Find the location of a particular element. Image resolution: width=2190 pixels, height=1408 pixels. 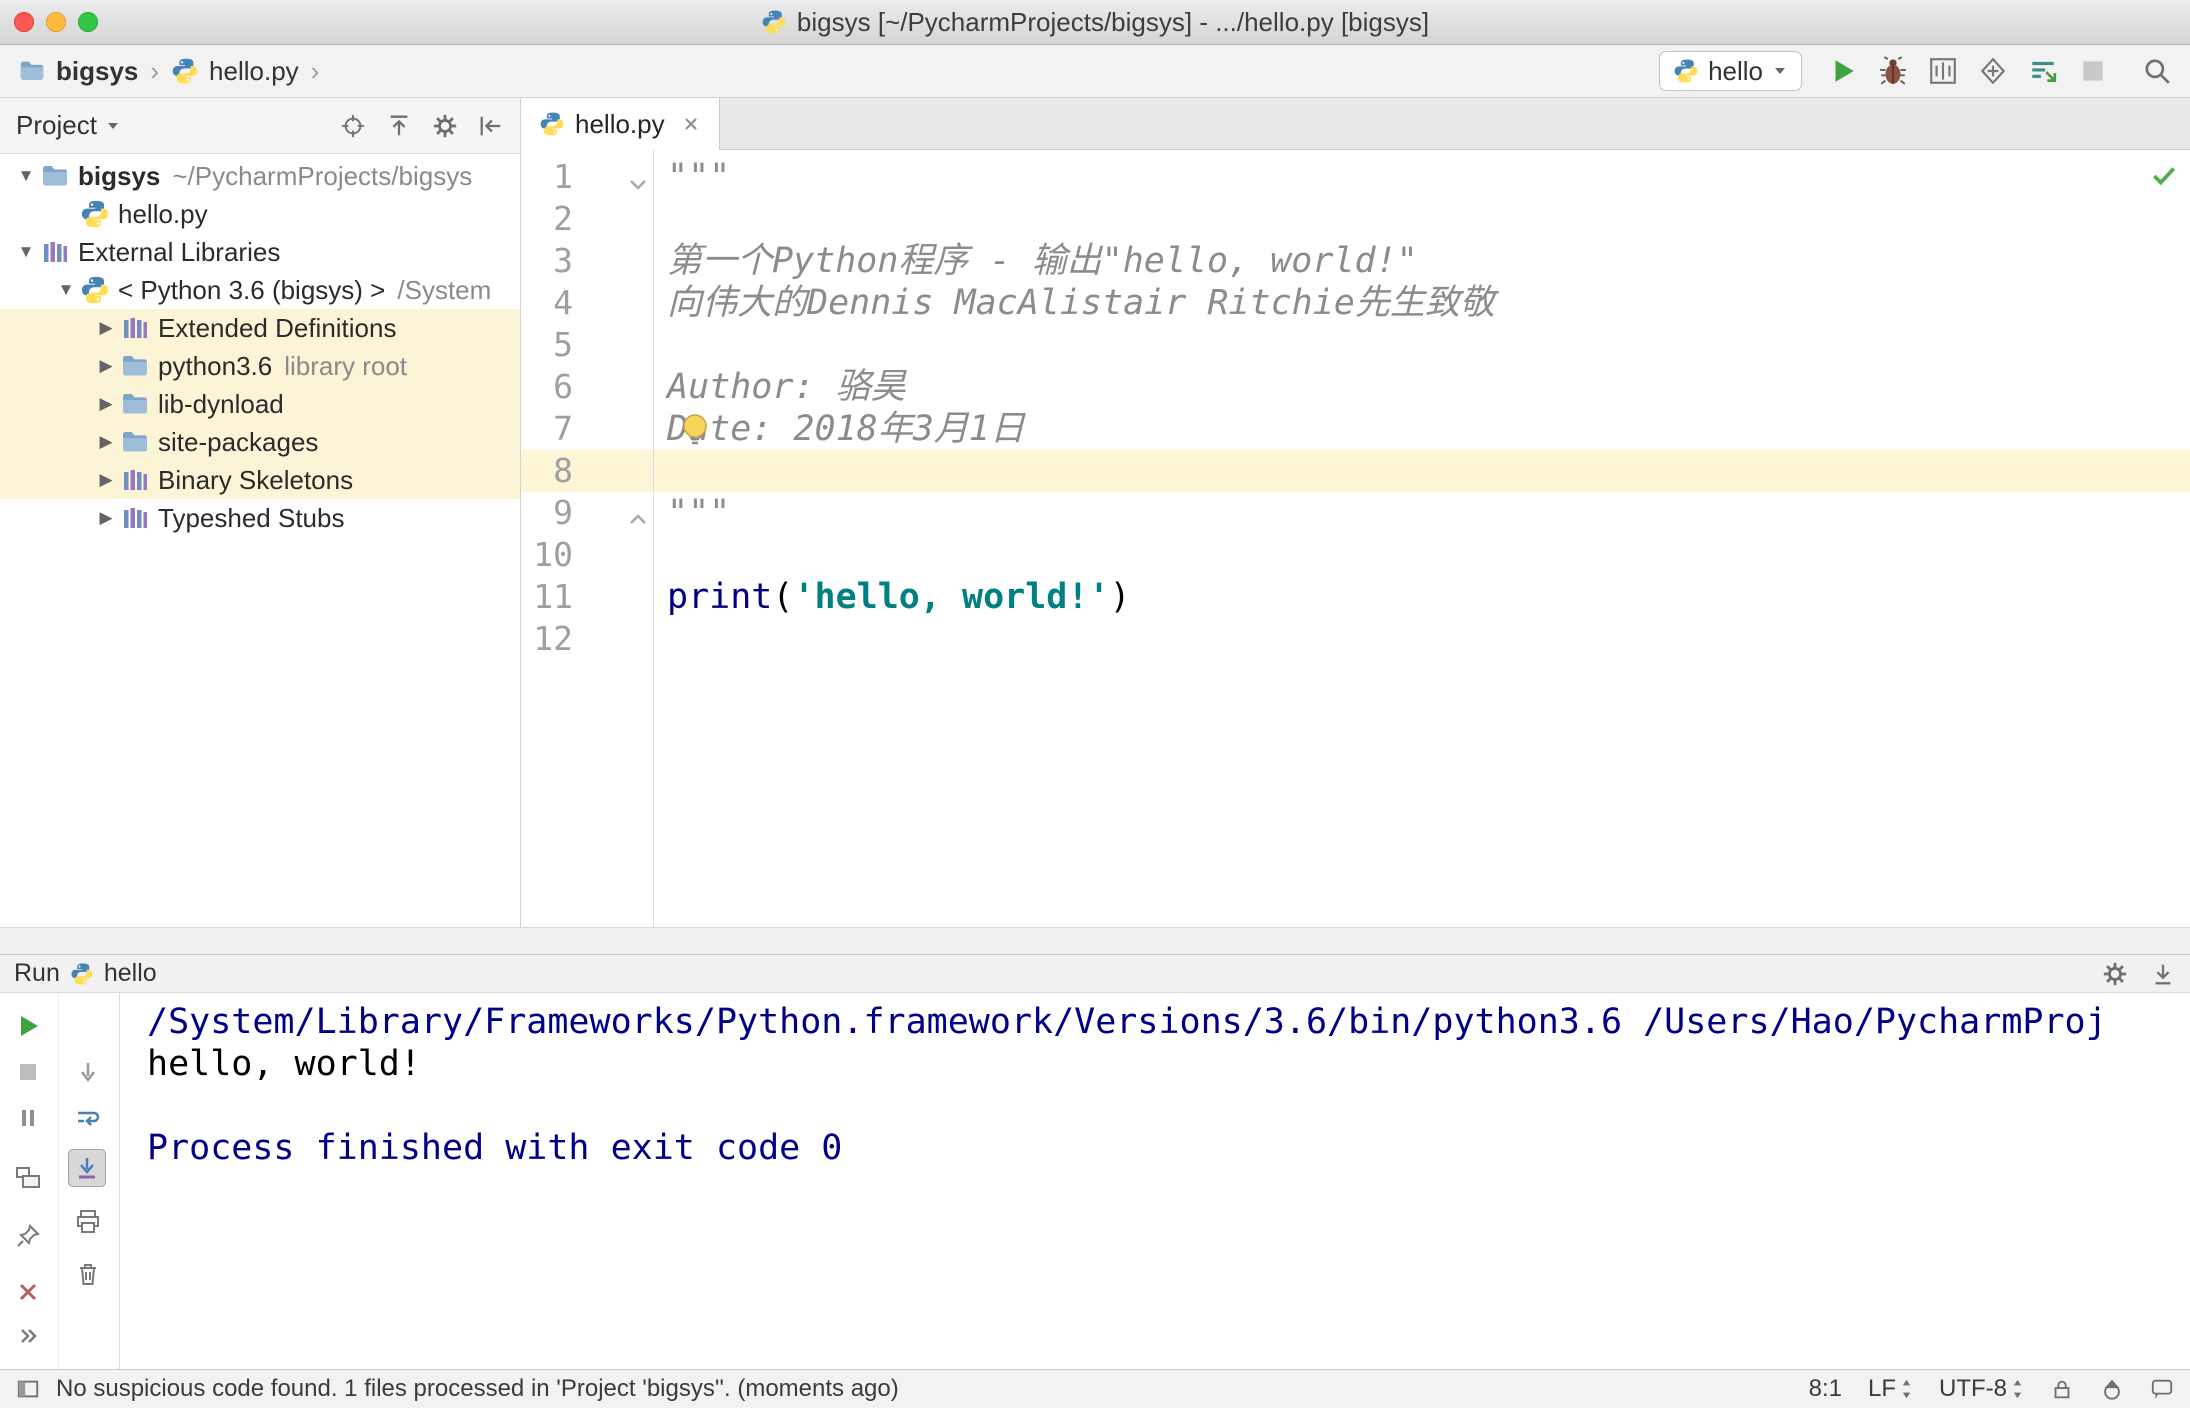

tree-item-typeshed-stubs: ▶ Typeshed Stubs is located at coordinates (260, 518).